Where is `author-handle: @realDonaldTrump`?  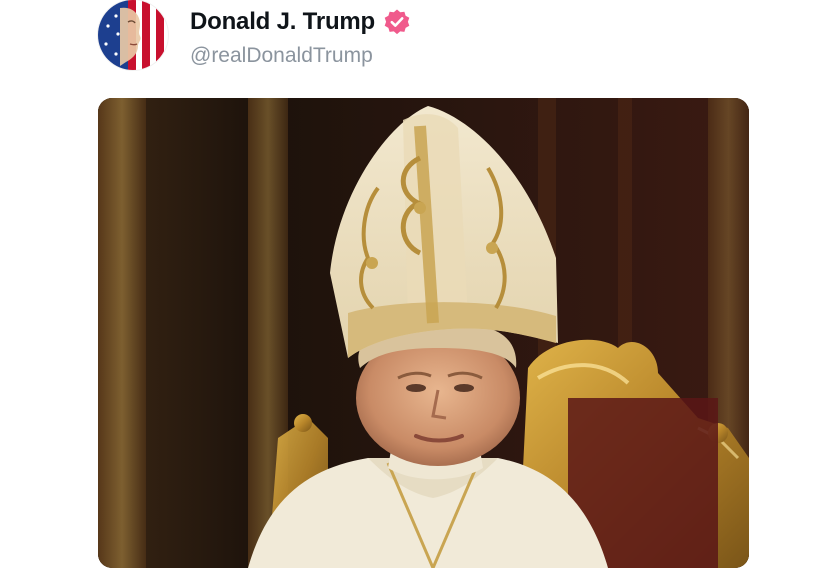
author-handle: @realDonaldTrump is located at coordinates (281, 56).